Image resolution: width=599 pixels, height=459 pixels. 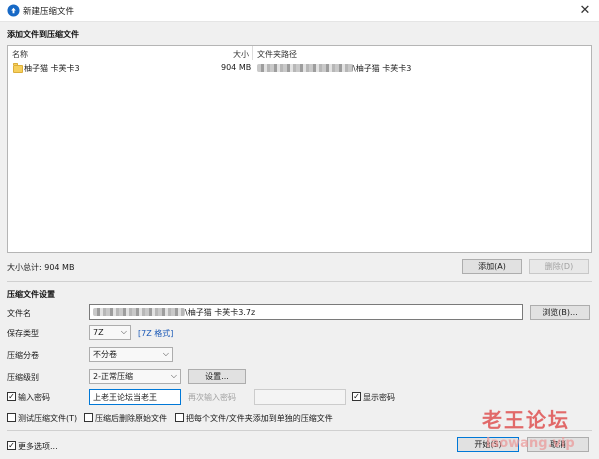 I want to click on password-checkbox: ✓, so click(x=11, y=396).